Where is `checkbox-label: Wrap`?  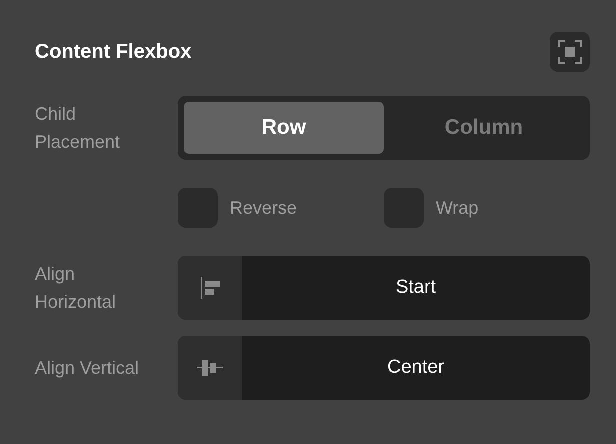 checkbox-label: Wrap is located at coordinates (457, 208).